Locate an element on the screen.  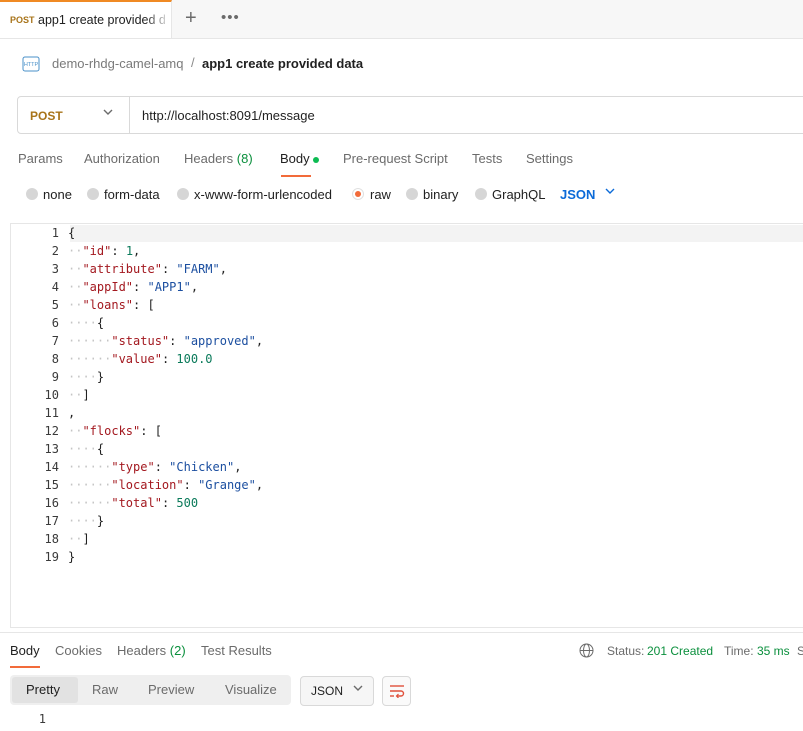
line-number: 2 is located at coordinates (55, 251).